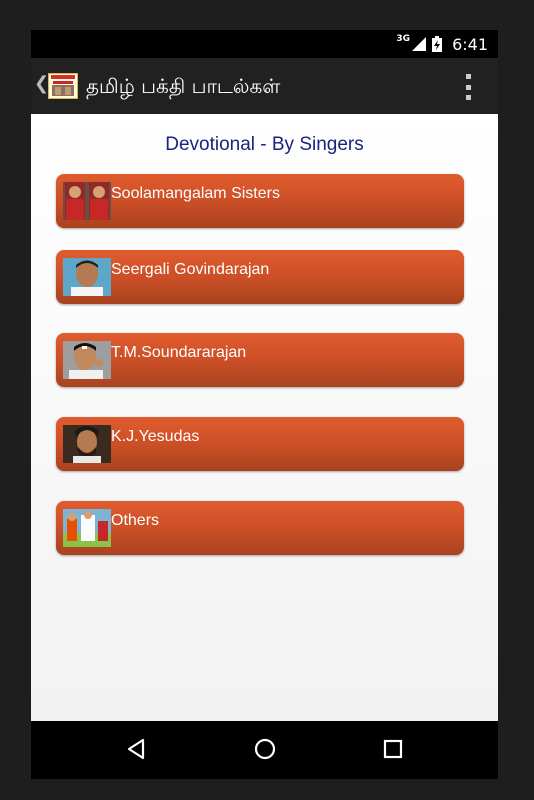  Describe the element at coordinates (135, 520) in the screenshot. I see `singer-item-label: Others` at that location.